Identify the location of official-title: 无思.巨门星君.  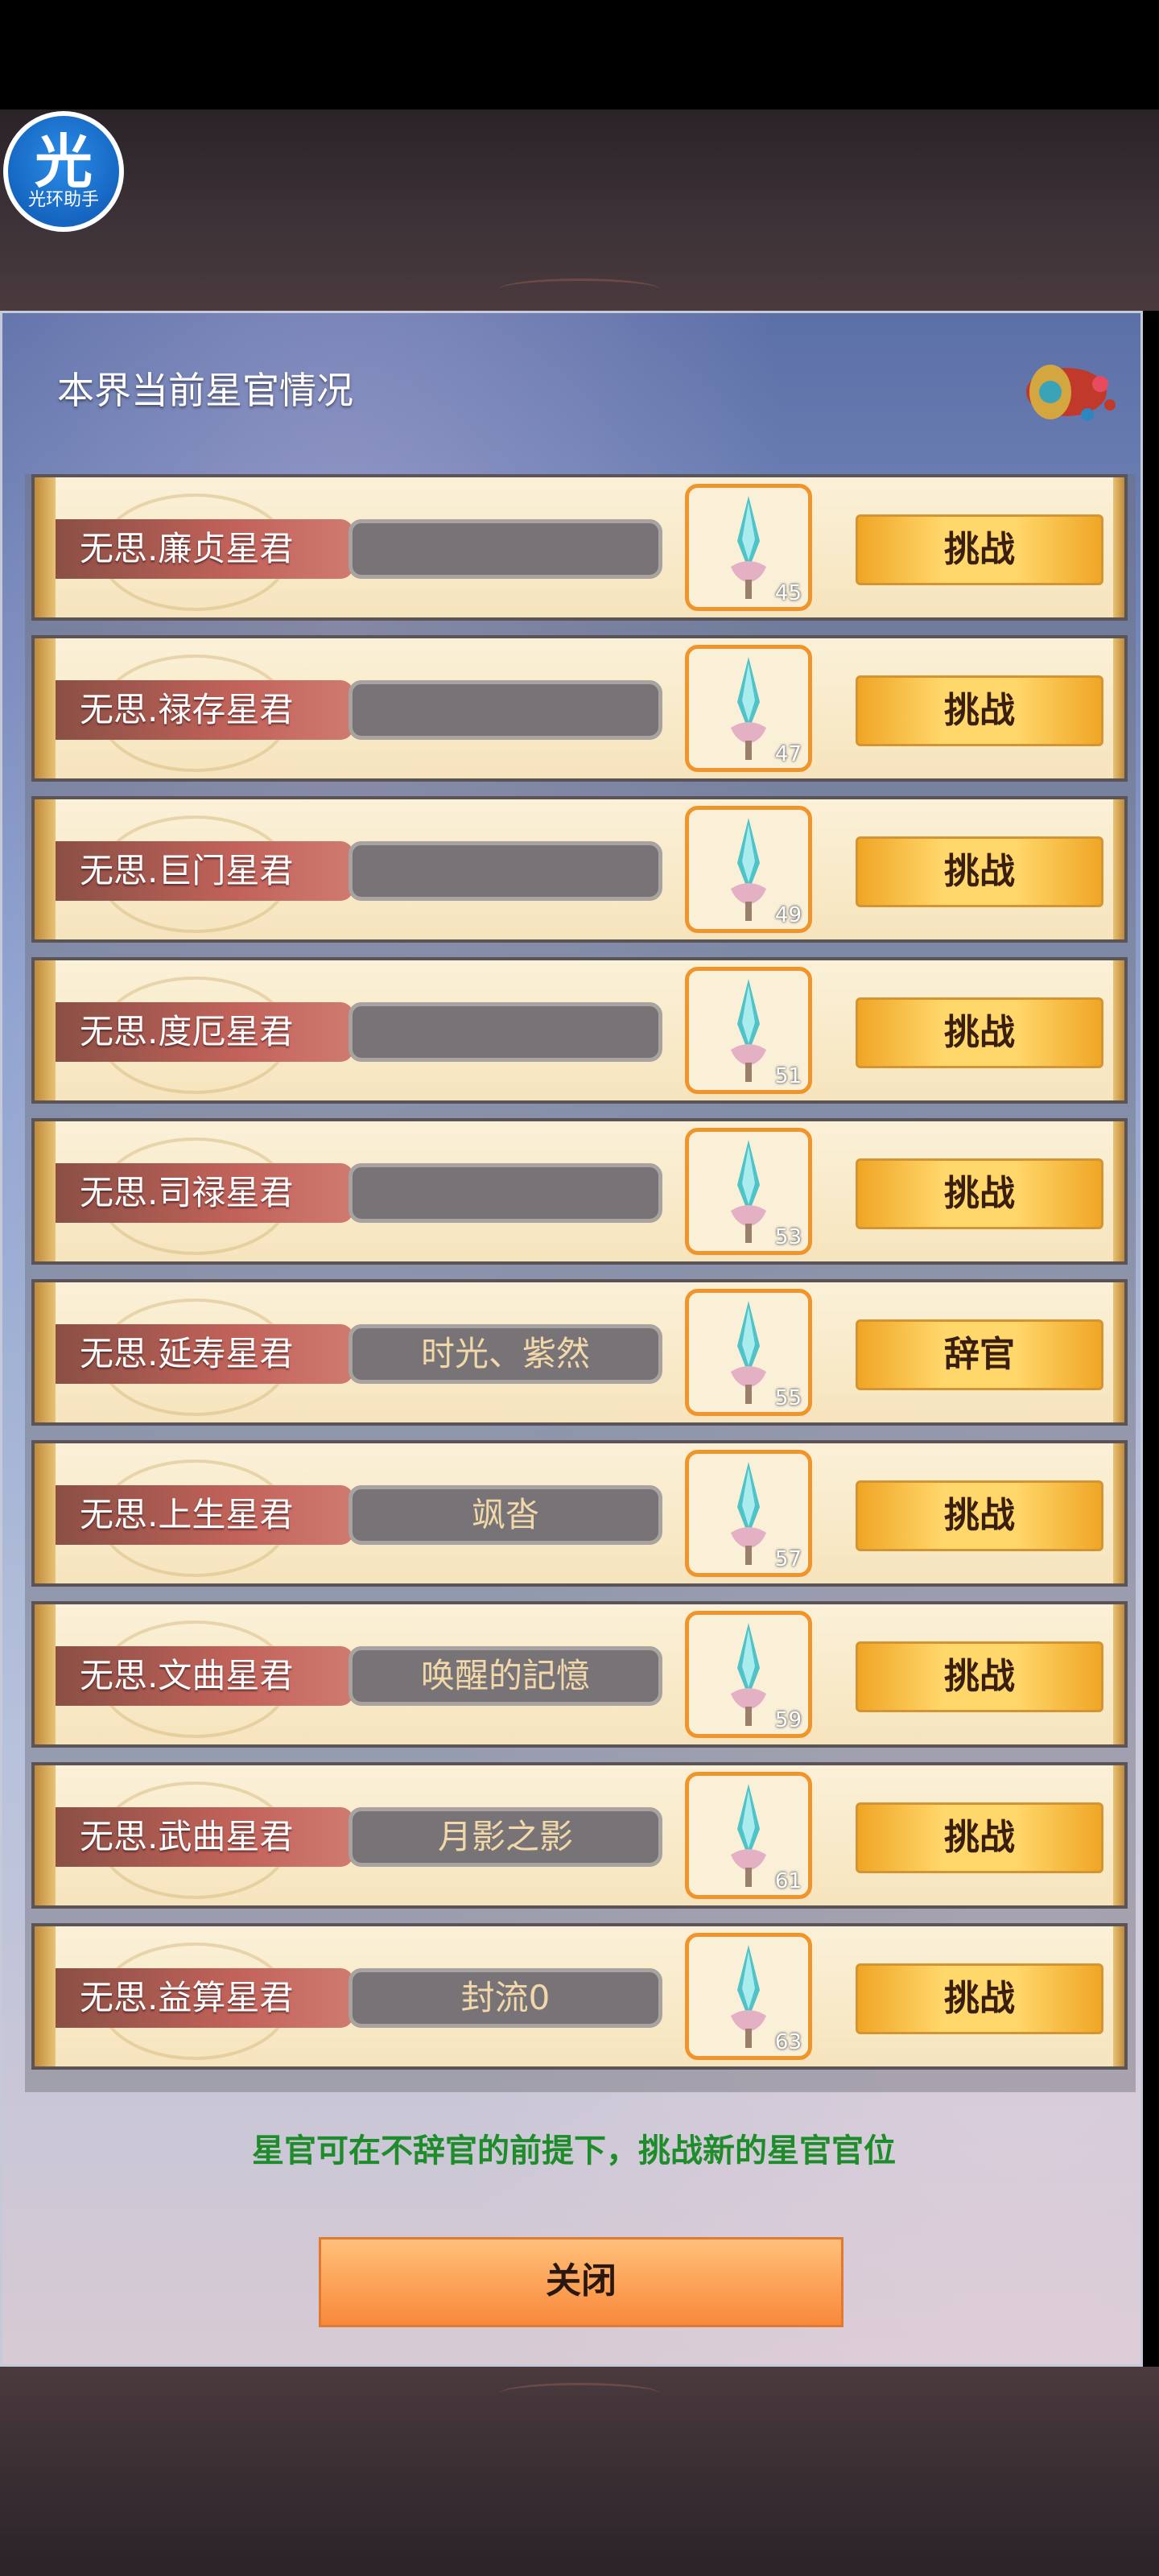
(204, 871).